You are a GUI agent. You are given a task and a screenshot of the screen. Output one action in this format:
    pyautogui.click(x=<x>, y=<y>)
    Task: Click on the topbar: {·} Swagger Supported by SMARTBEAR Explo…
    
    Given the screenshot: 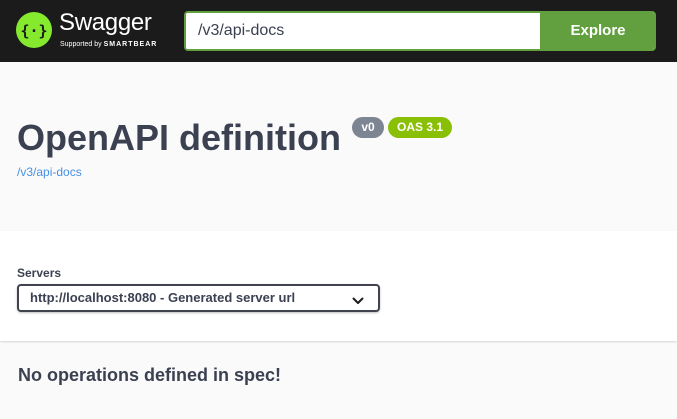 What is the action you would take?
    pyautogui.click(x=338, y=31)
    